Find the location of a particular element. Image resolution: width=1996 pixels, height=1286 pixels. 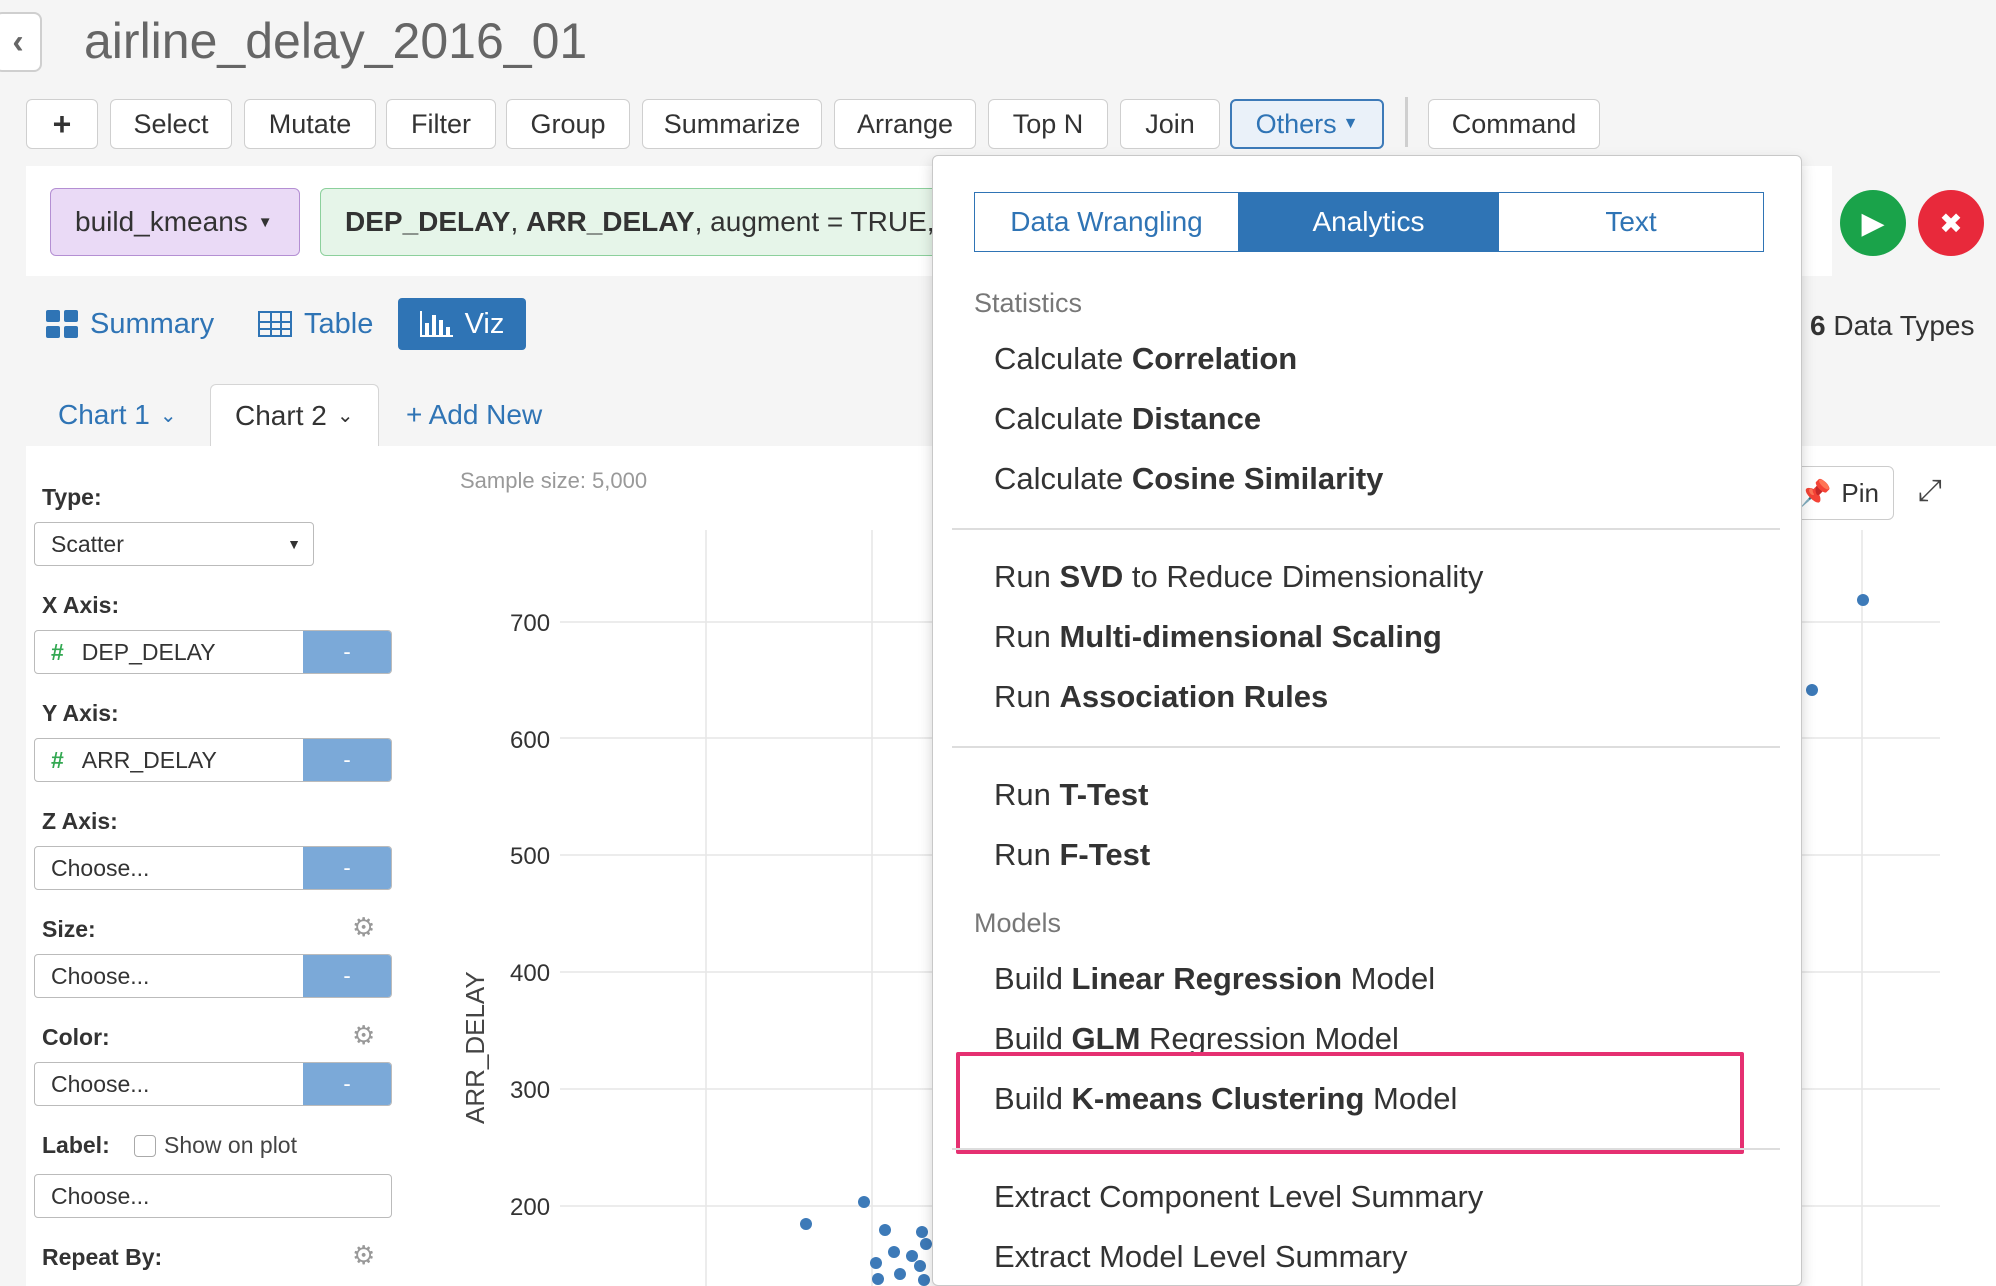

tab-data-wrangling: Data Wrangling is located at coordinates (1107, 222).